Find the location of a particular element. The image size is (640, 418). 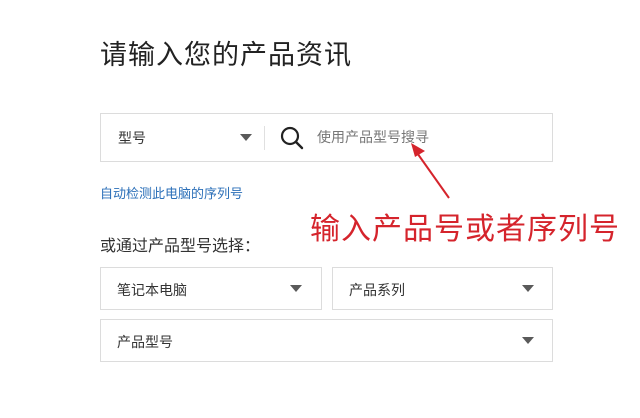

product-model-dropdown: 产品型号 is located at coordinates (326, 340).